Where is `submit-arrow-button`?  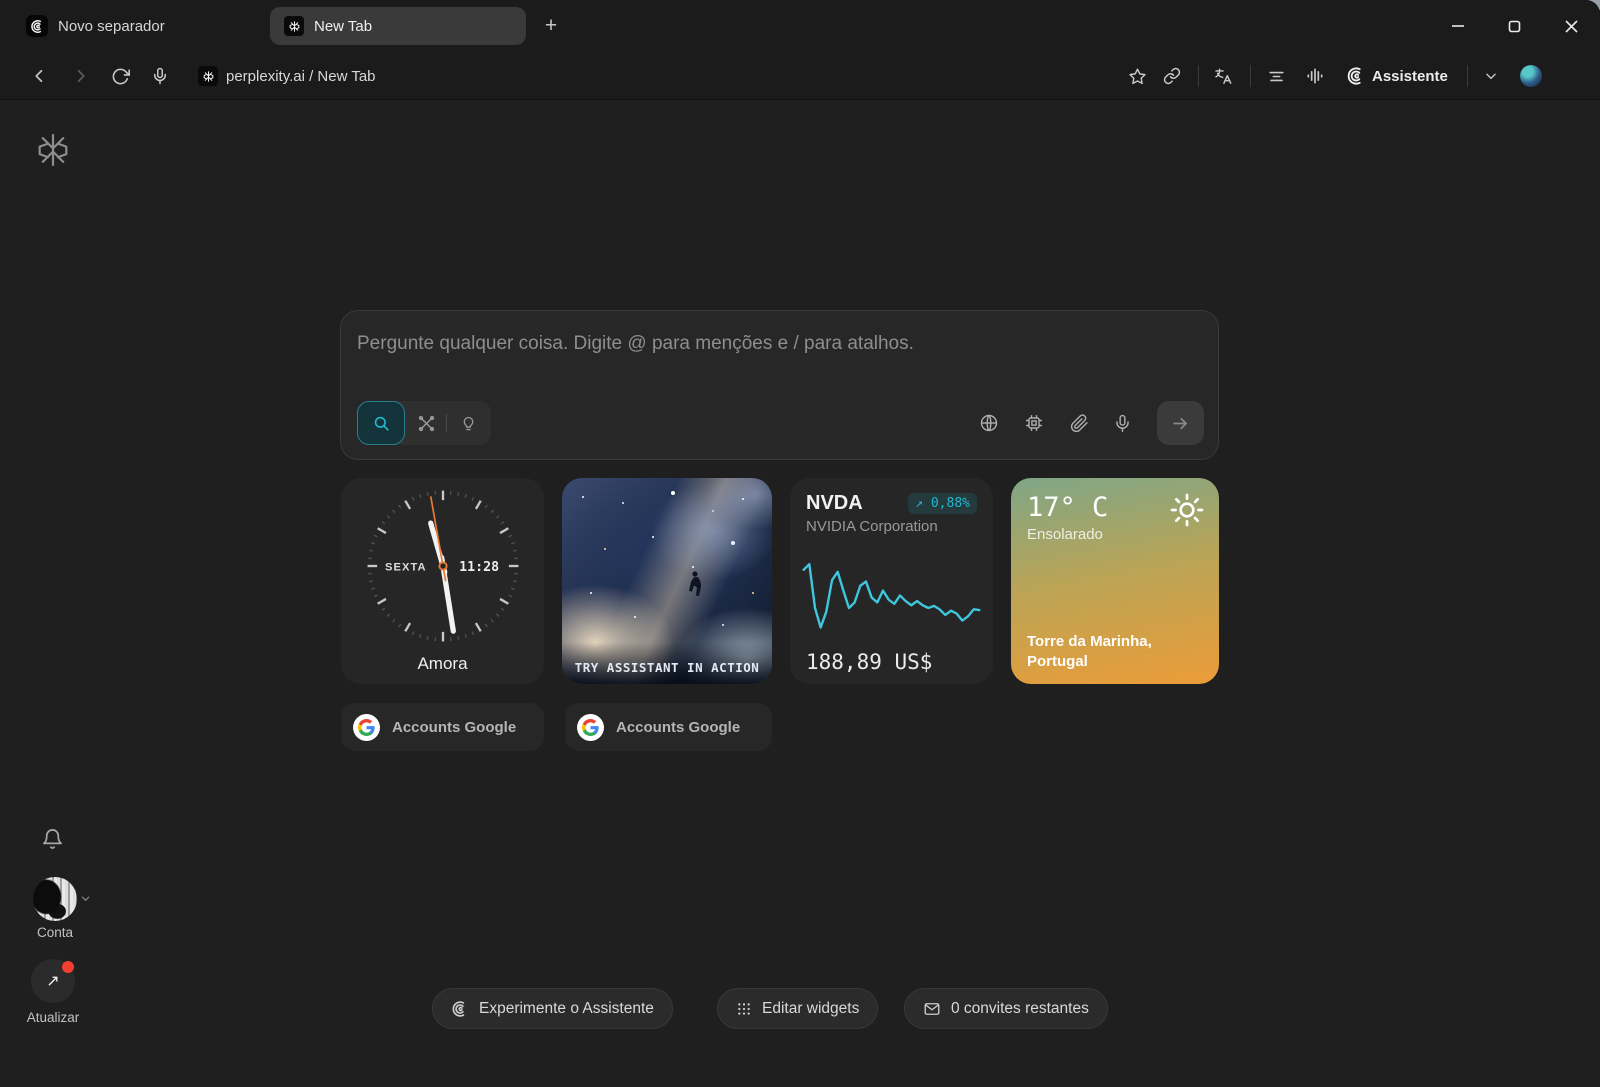
submit-arrow-button is located at coordinates (1180, 423).